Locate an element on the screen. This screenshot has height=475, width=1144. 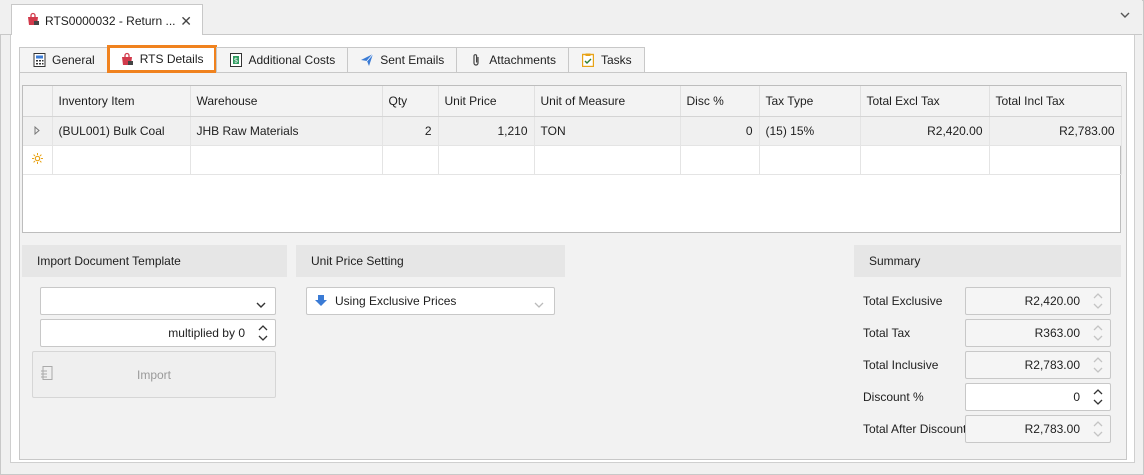
discount-stepper: 0 is located at coordinates (1038, 397).